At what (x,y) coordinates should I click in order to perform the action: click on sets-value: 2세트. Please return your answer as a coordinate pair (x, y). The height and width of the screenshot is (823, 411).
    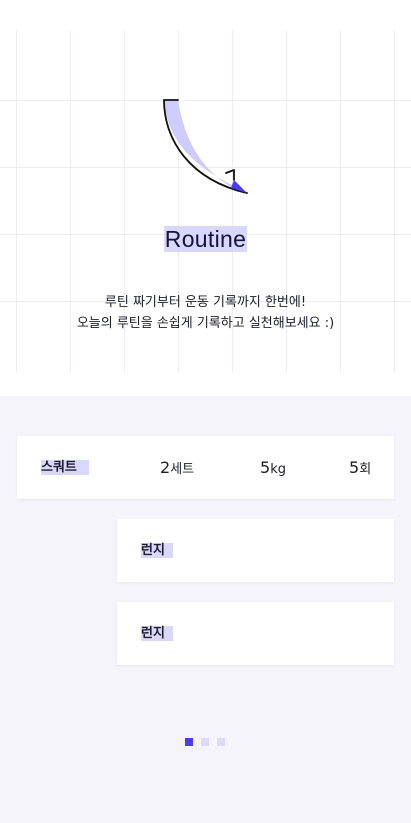
    Looking at the image, I should click on (177, 467).